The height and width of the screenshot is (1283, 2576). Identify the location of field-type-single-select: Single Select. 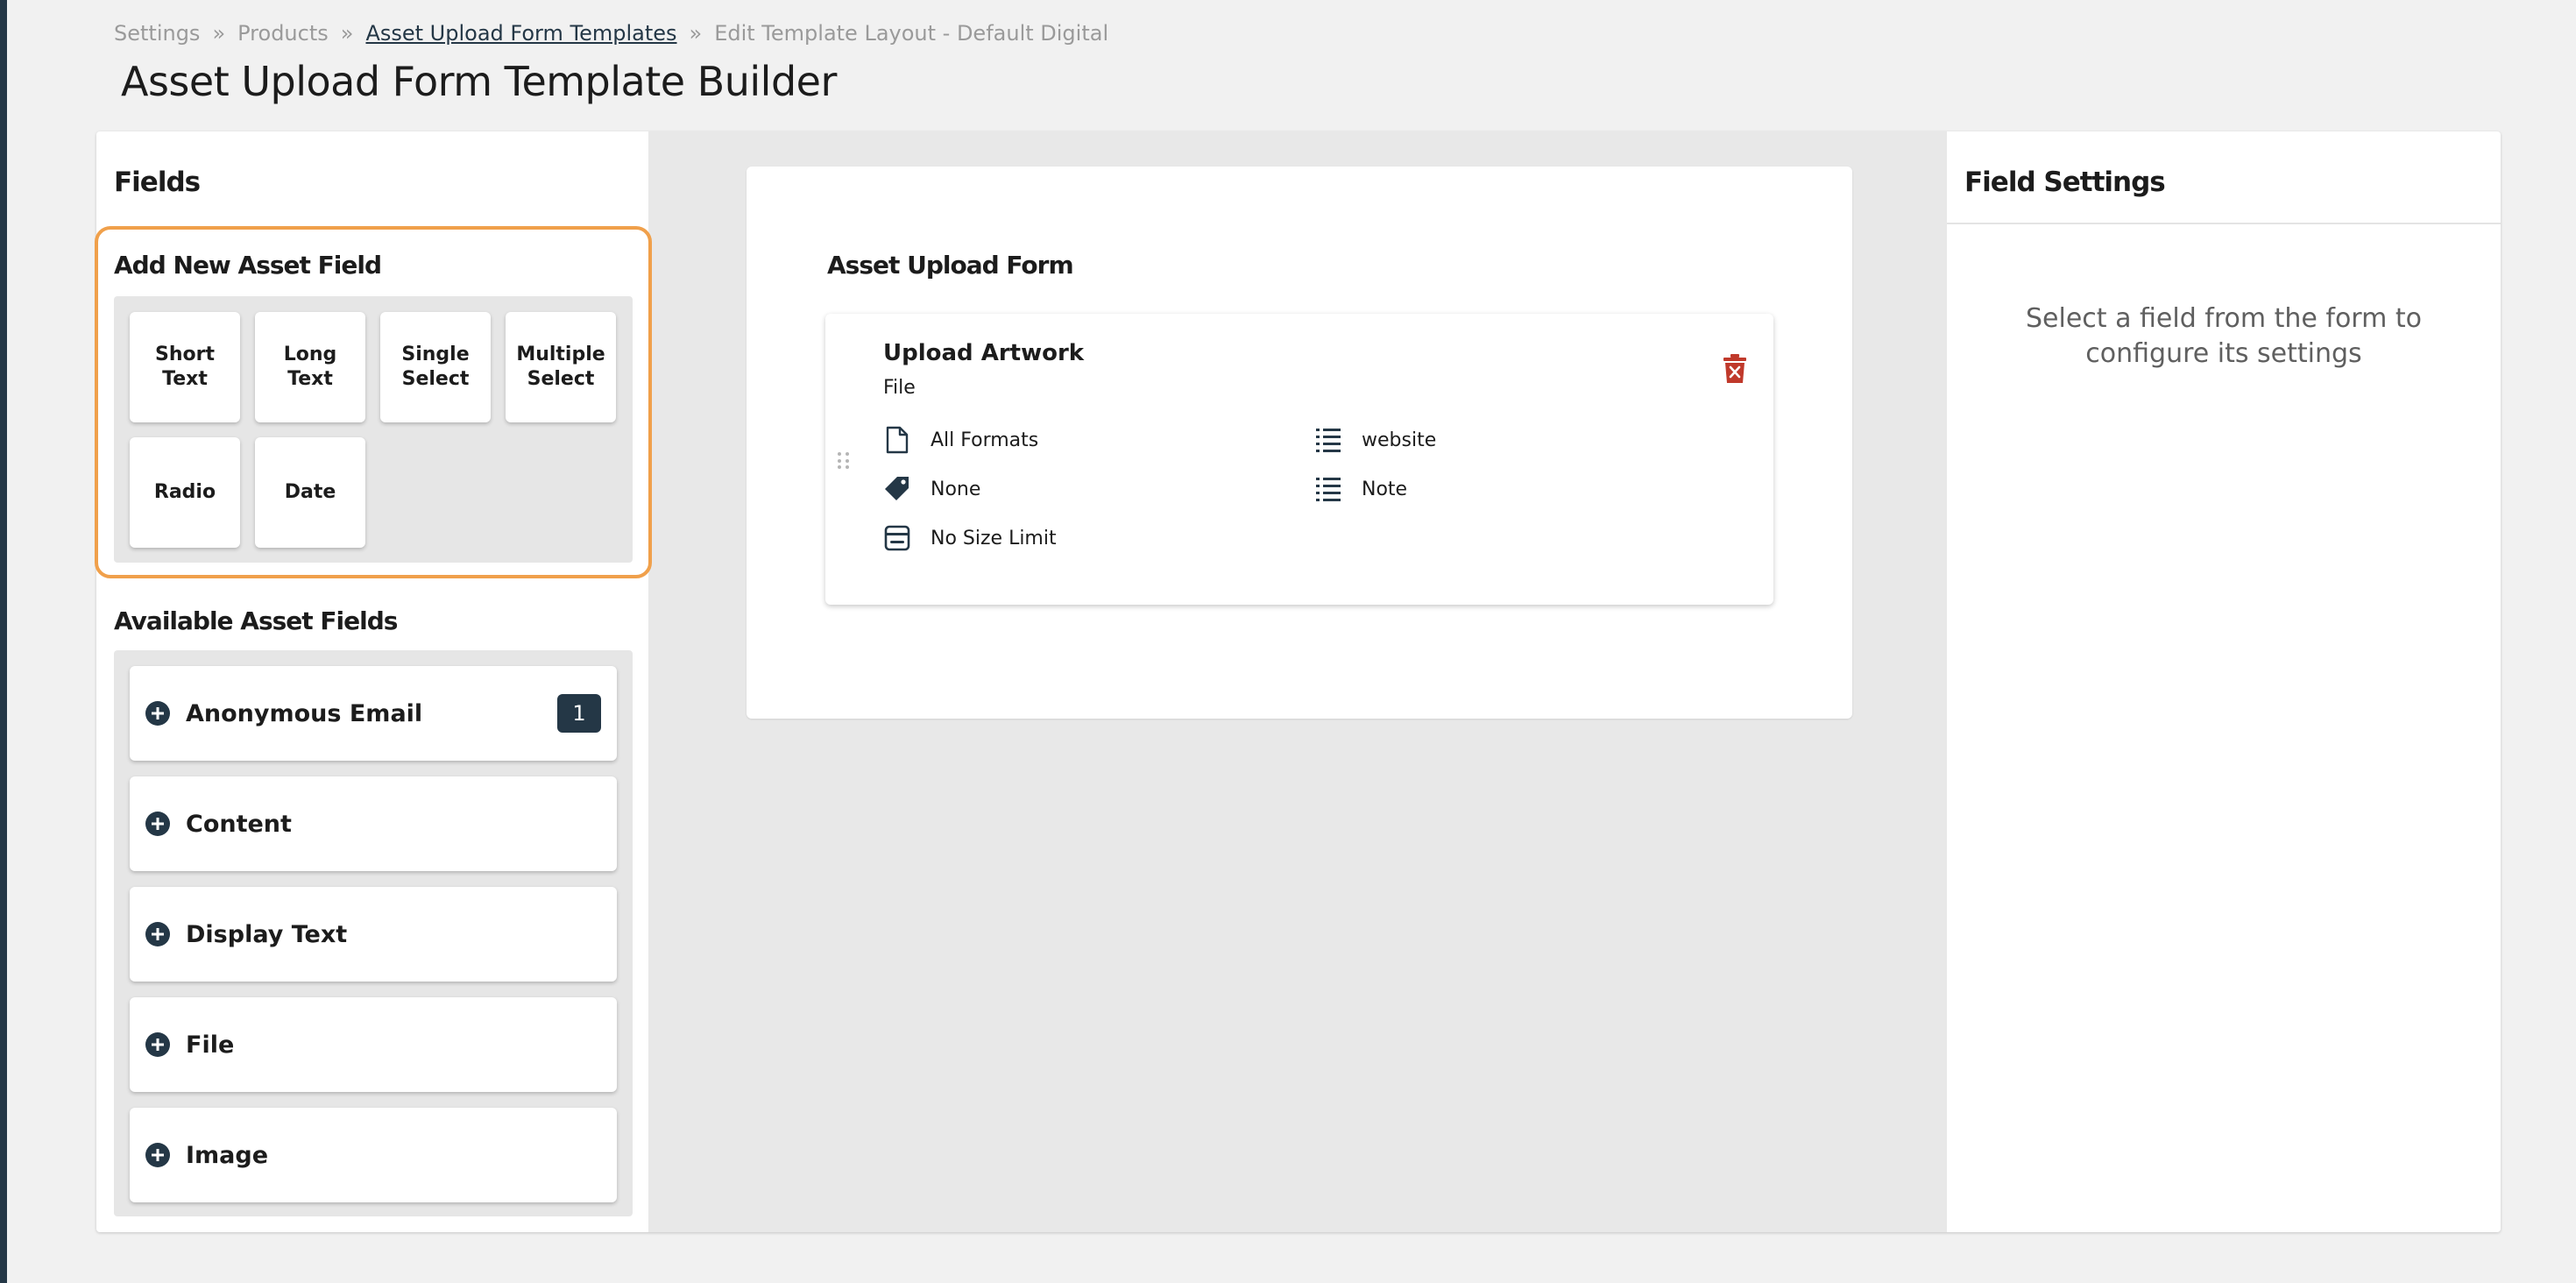
(435, 367).